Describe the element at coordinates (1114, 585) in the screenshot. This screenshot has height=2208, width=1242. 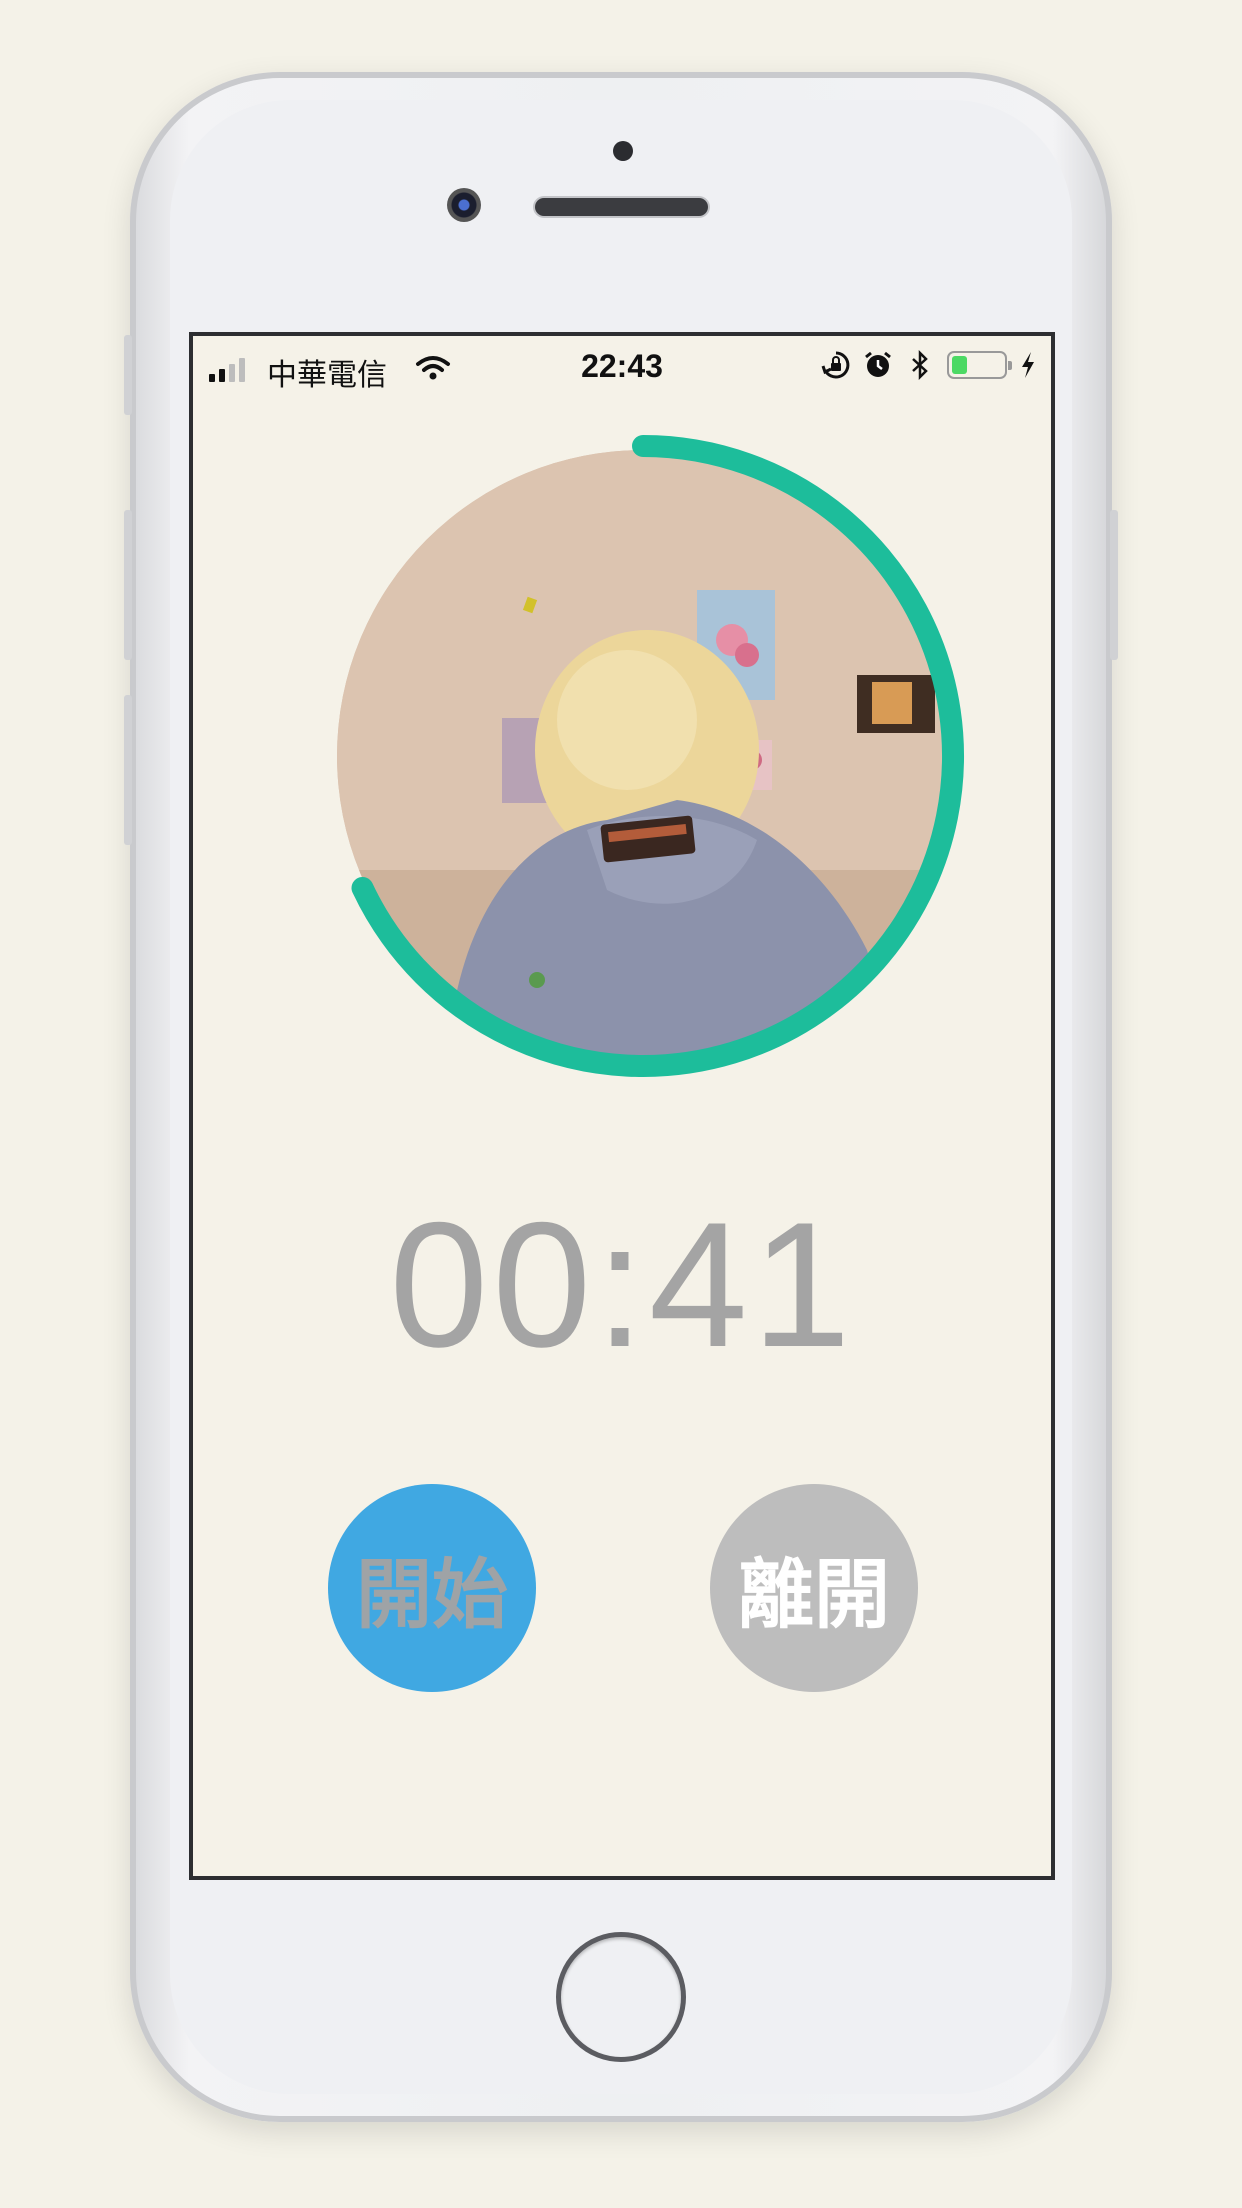
I see `power-button` at that location.